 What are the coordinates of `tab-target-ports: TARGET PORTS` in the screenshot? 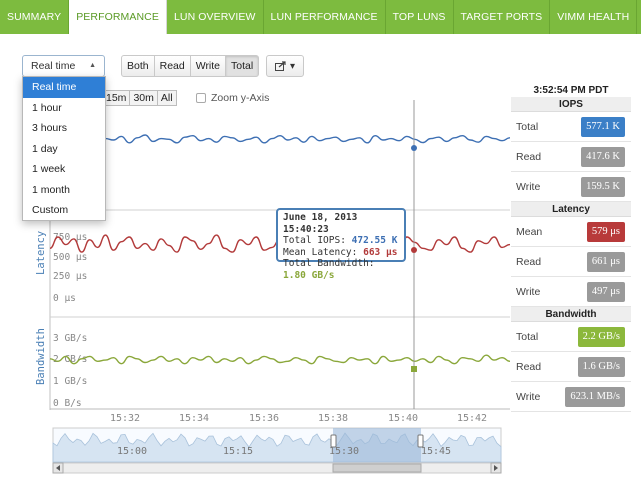 It's located at (502, 17).